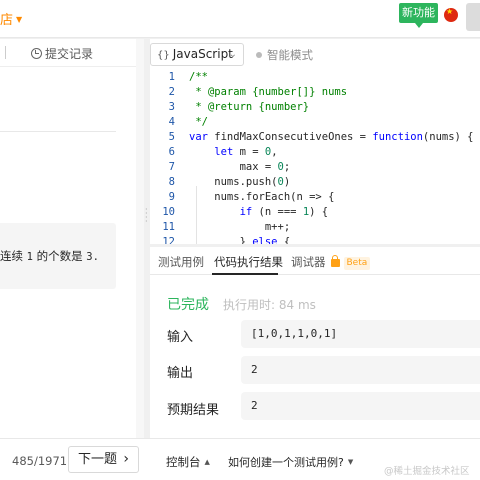 This screenshot has width=480, height=480. I want to click on line-number: 10, so click(168, 212).